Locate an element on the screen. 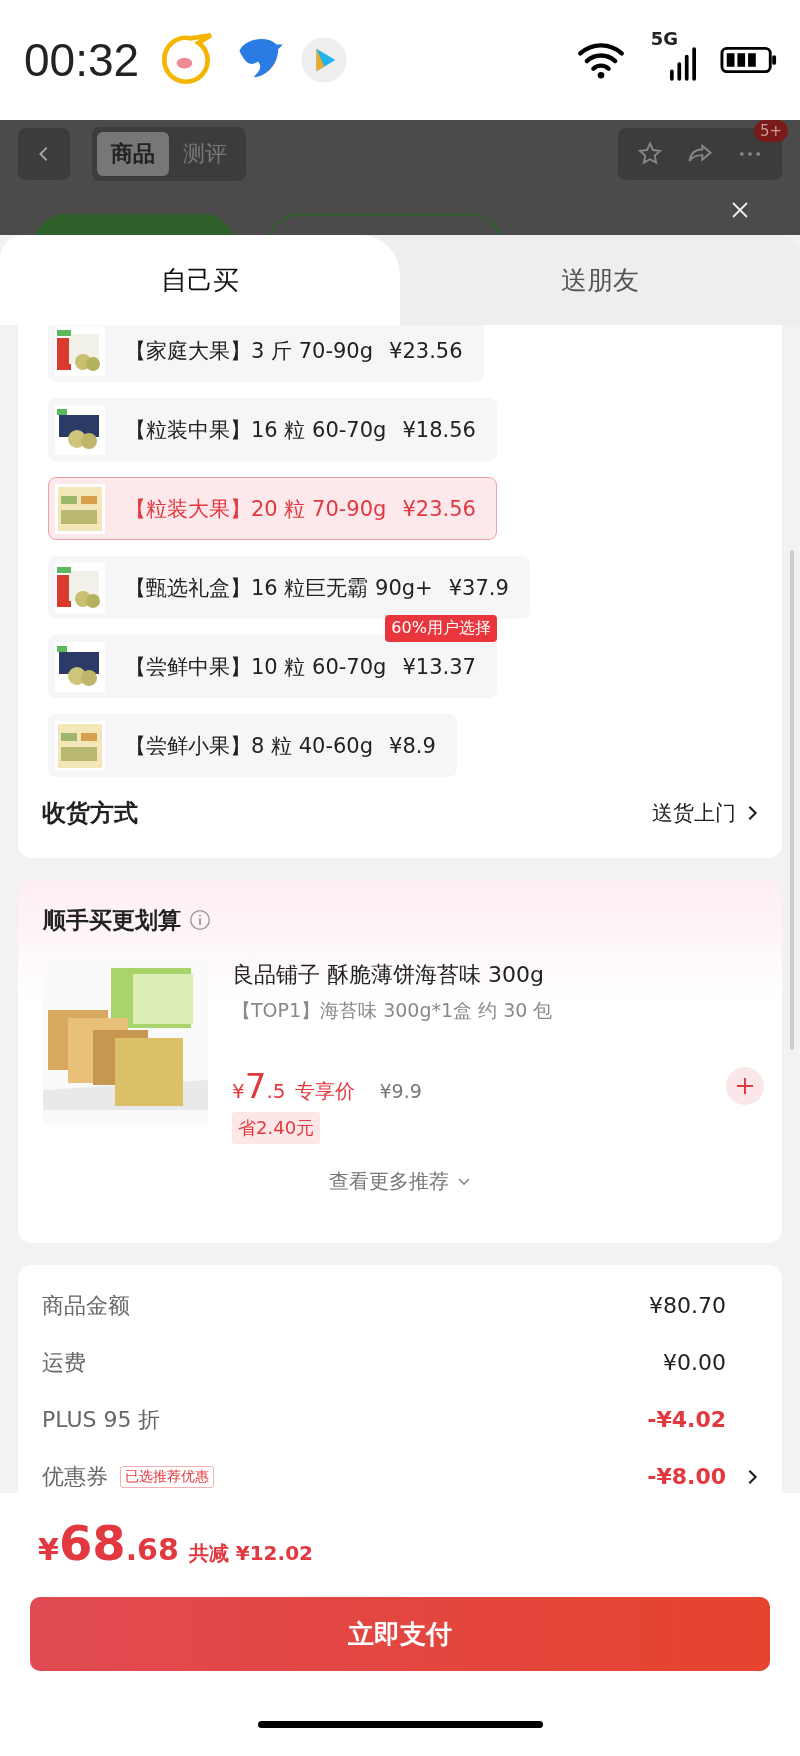 The width and height of the screenshot is (800, 1756). delivery-label: 收货方式 is located at coordinates (90, 813).